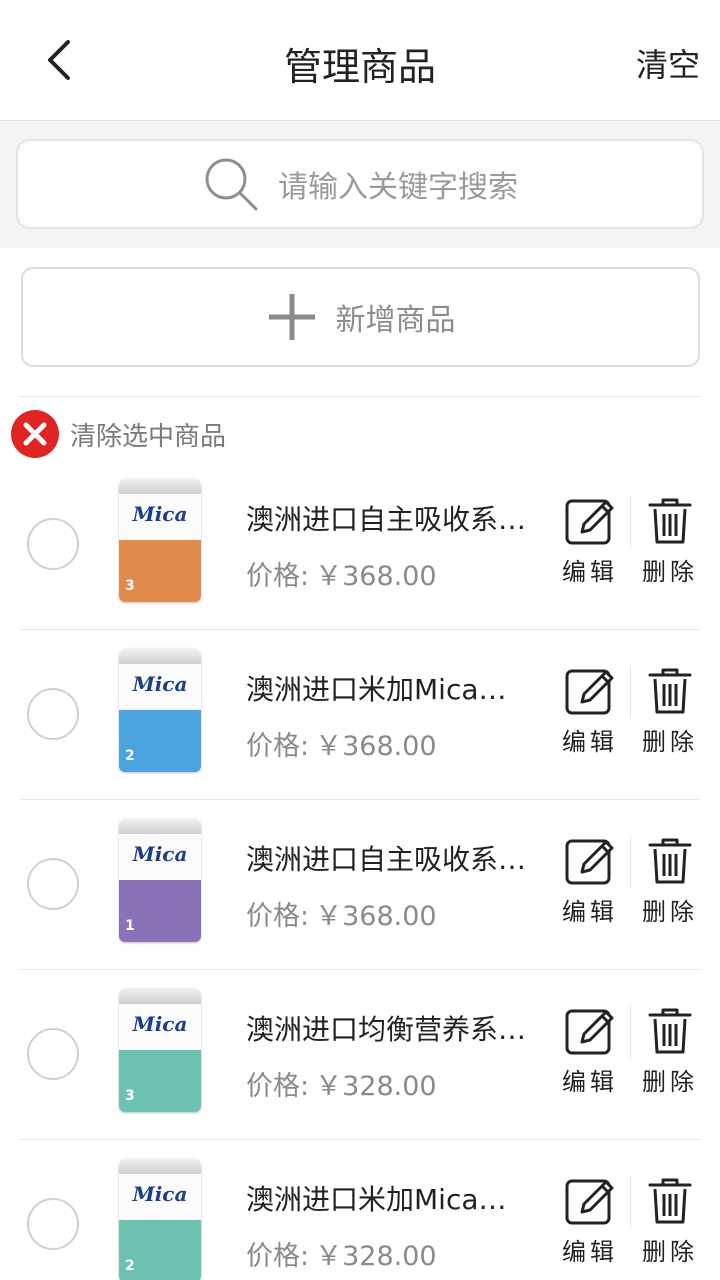  Describe the element at coordinates (231, 184) in the screenshot. I see `search-icon` at that location.